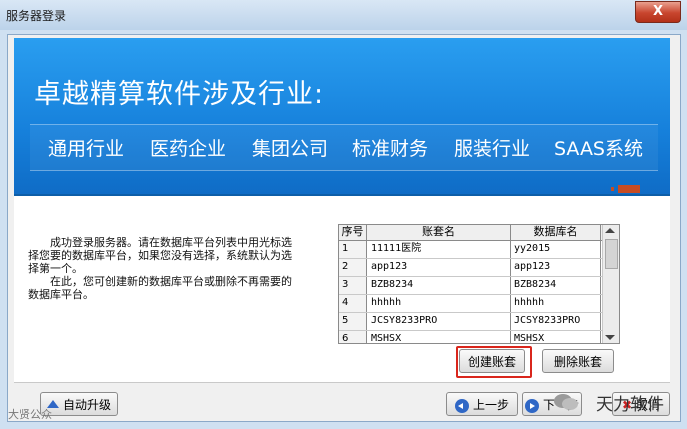 The image size is (687, 429). Describe the element at coordinates (439, 249) in the screenshot. I see `cell-account: 11111医院` at that location.